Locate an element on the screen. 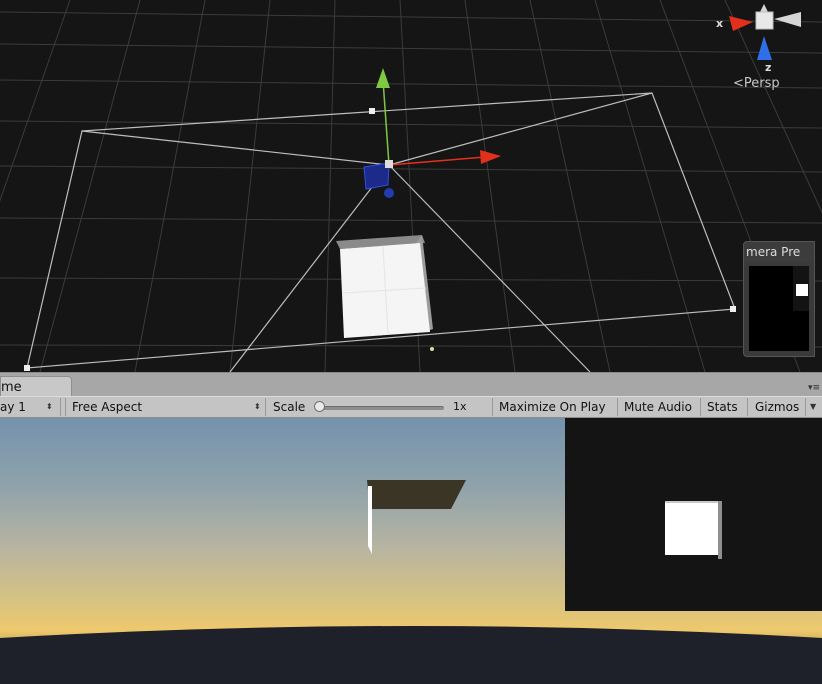  tab-game-label: me is located at coordinates (11, 387).